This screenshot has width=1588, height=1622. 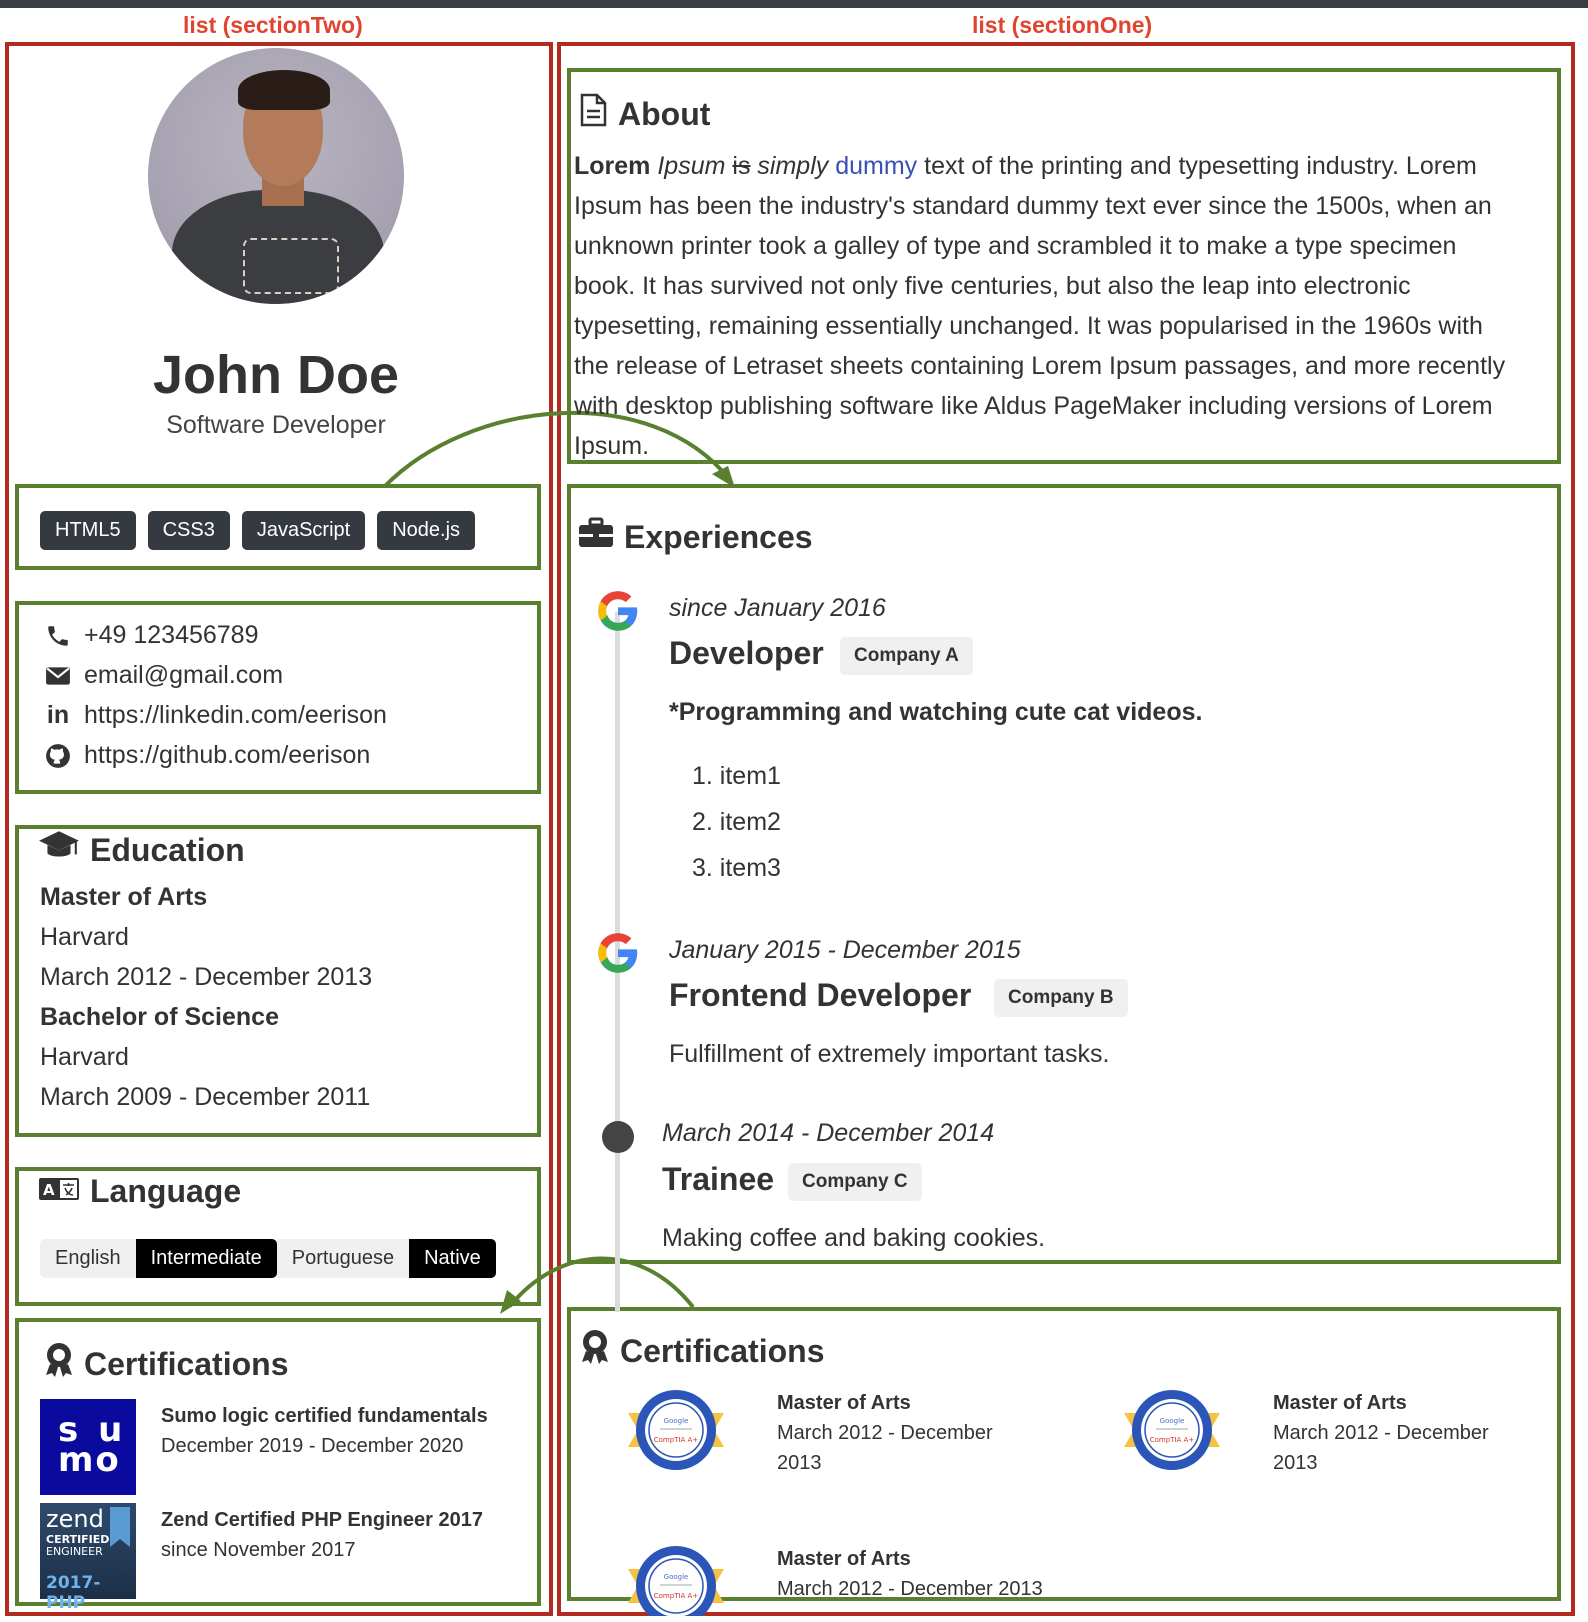 What do you see at coordinates (159, 1017) in the screenshot?
I see `education-degree: Bachelor of Science` at bounding box center [159, 1017].